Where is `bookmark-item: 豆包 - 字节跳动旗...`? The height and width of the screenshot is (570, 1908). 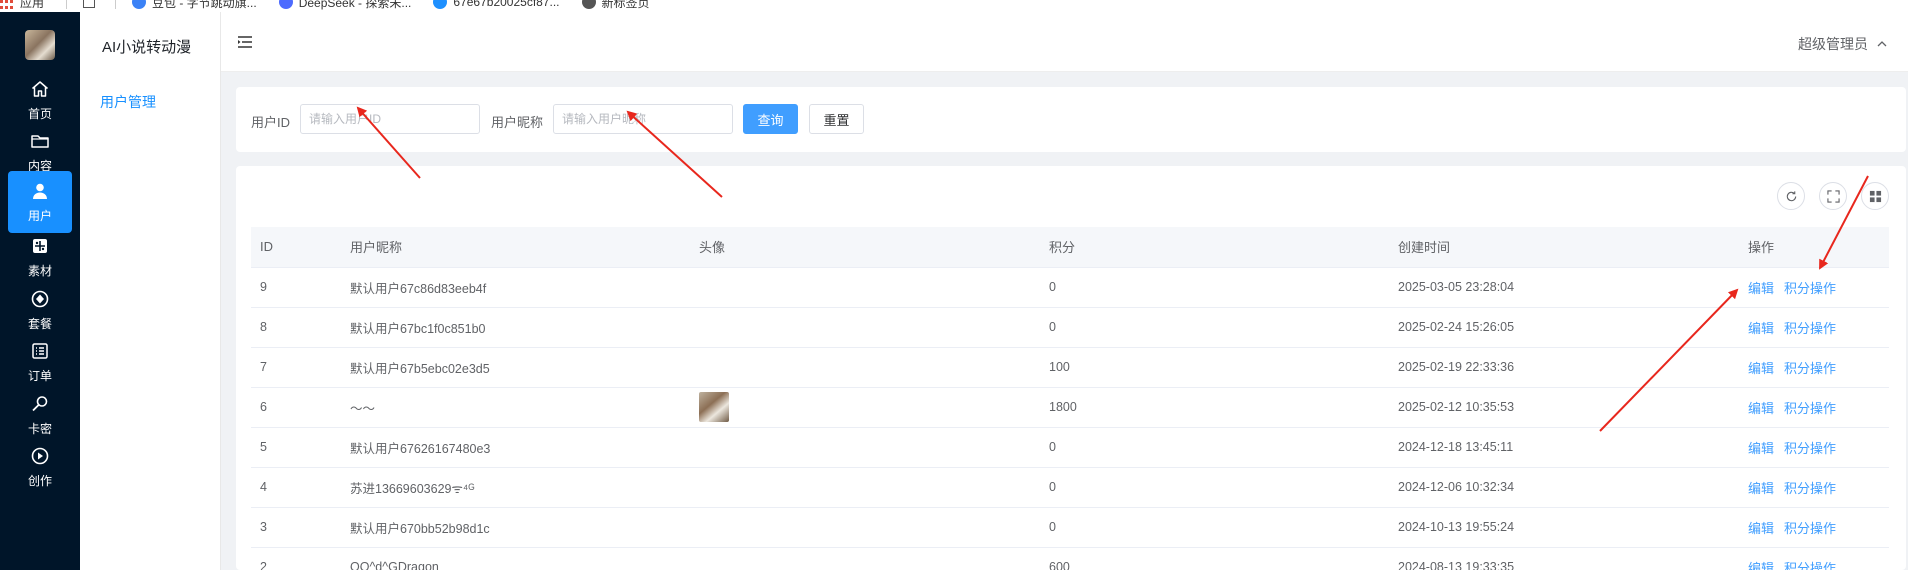
bookmark-item: 豆包 - 字节跳动旗... is located at coordinates (194, 5).